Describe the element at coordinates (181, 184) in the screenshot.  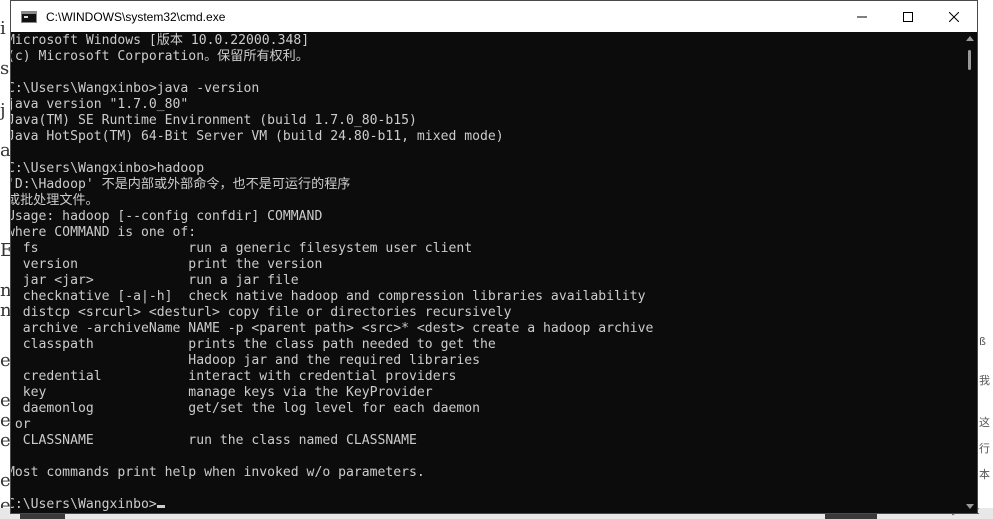
I see `console-line-text: 'D:\Hadoop' 不是内部或外部命令，也不是可运行的程序` at that location.